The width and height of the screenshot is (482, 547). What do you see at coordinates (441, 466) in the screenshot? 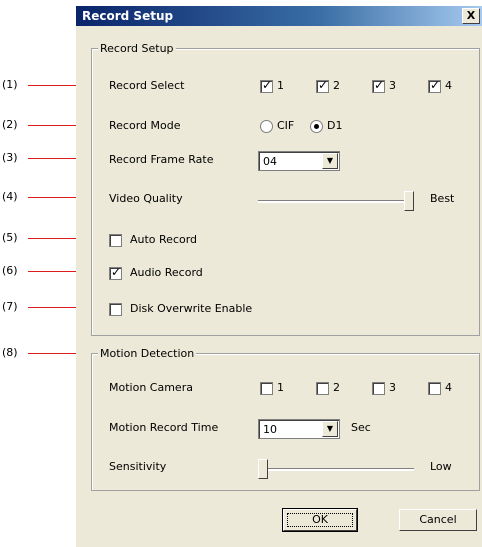
I see `sensitivity-level: Low` at bounding box center [441, 466].